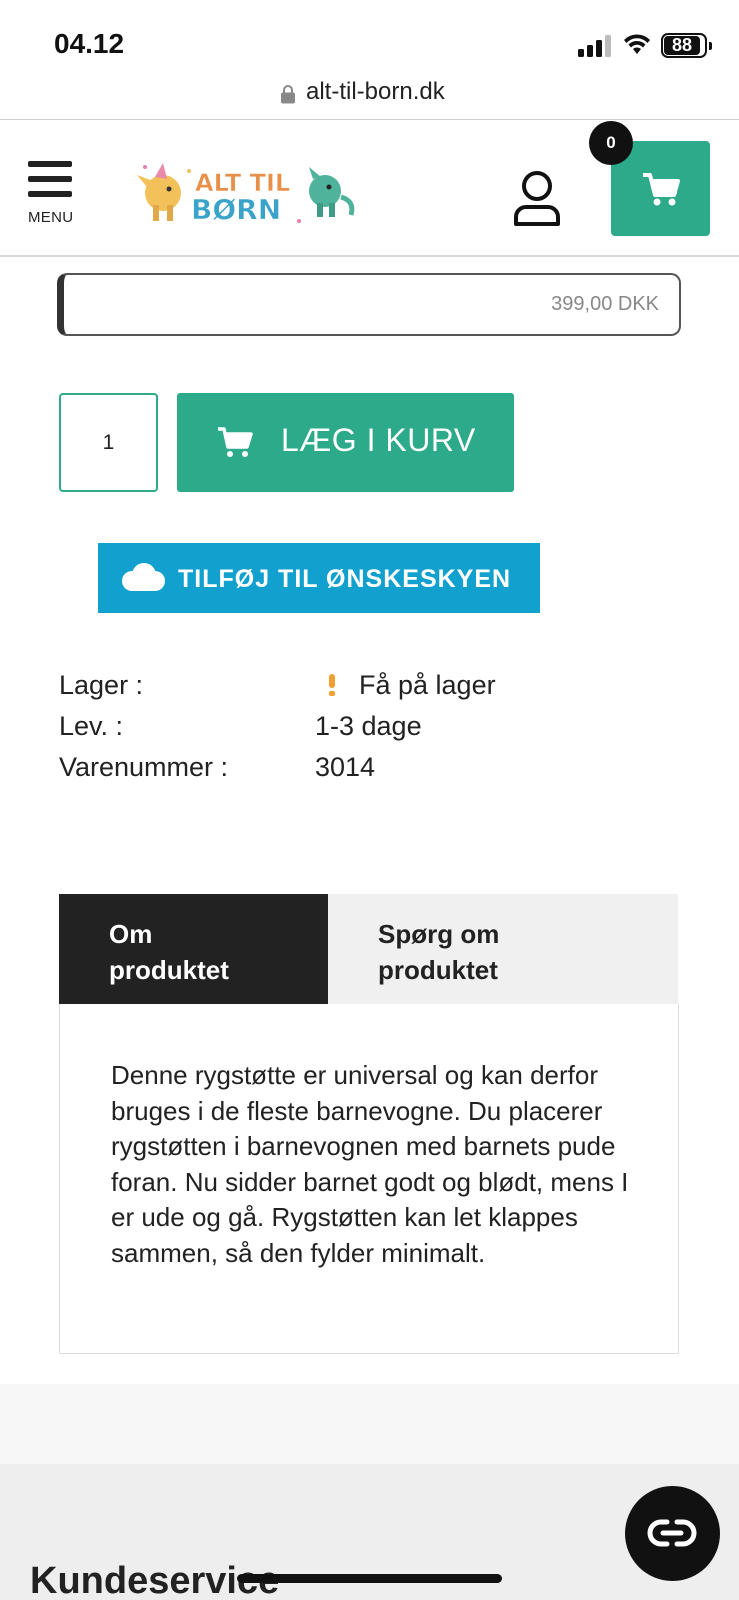 The width and height of the screenshot is (739, 1600). I want to click on info-row-sku: Varenummer : 3014, so click(369, 772).